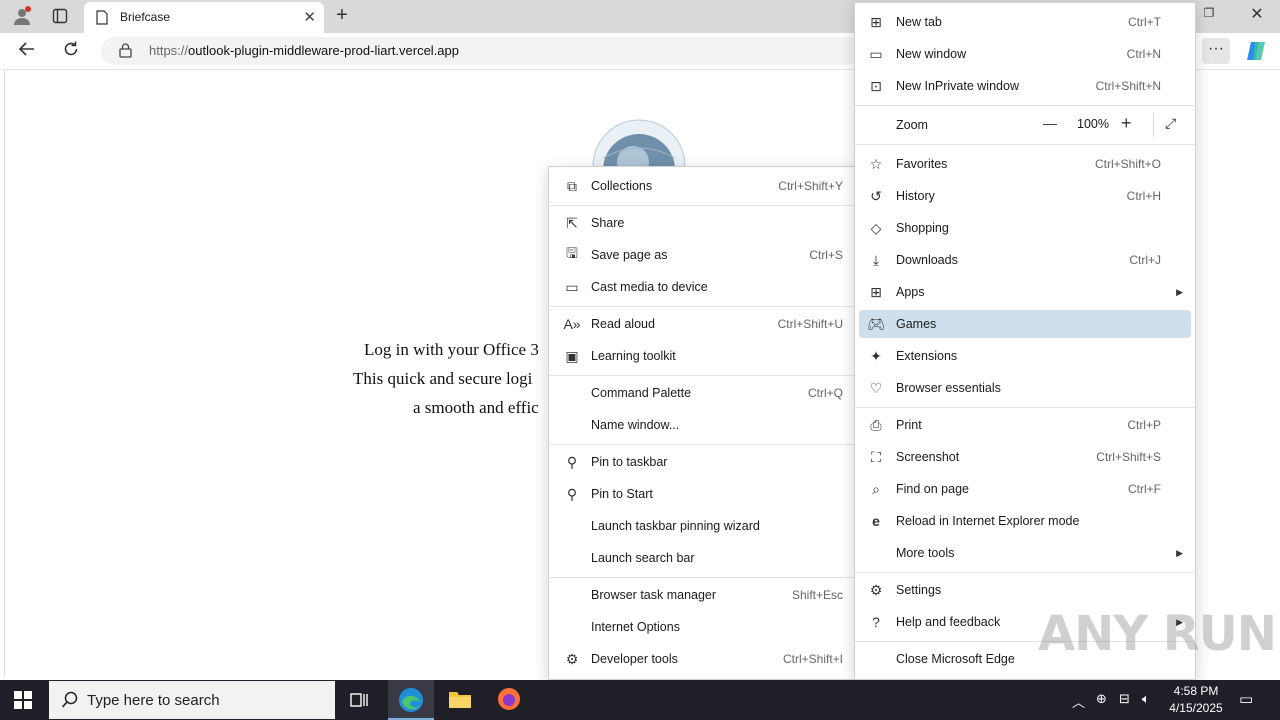 The height and width of the screenshot is (720, 1280). Describe the element at coordinates (703, 558) in the screenshot. I see `menu-item-launch-search-bar: Launch search bar` at that location.